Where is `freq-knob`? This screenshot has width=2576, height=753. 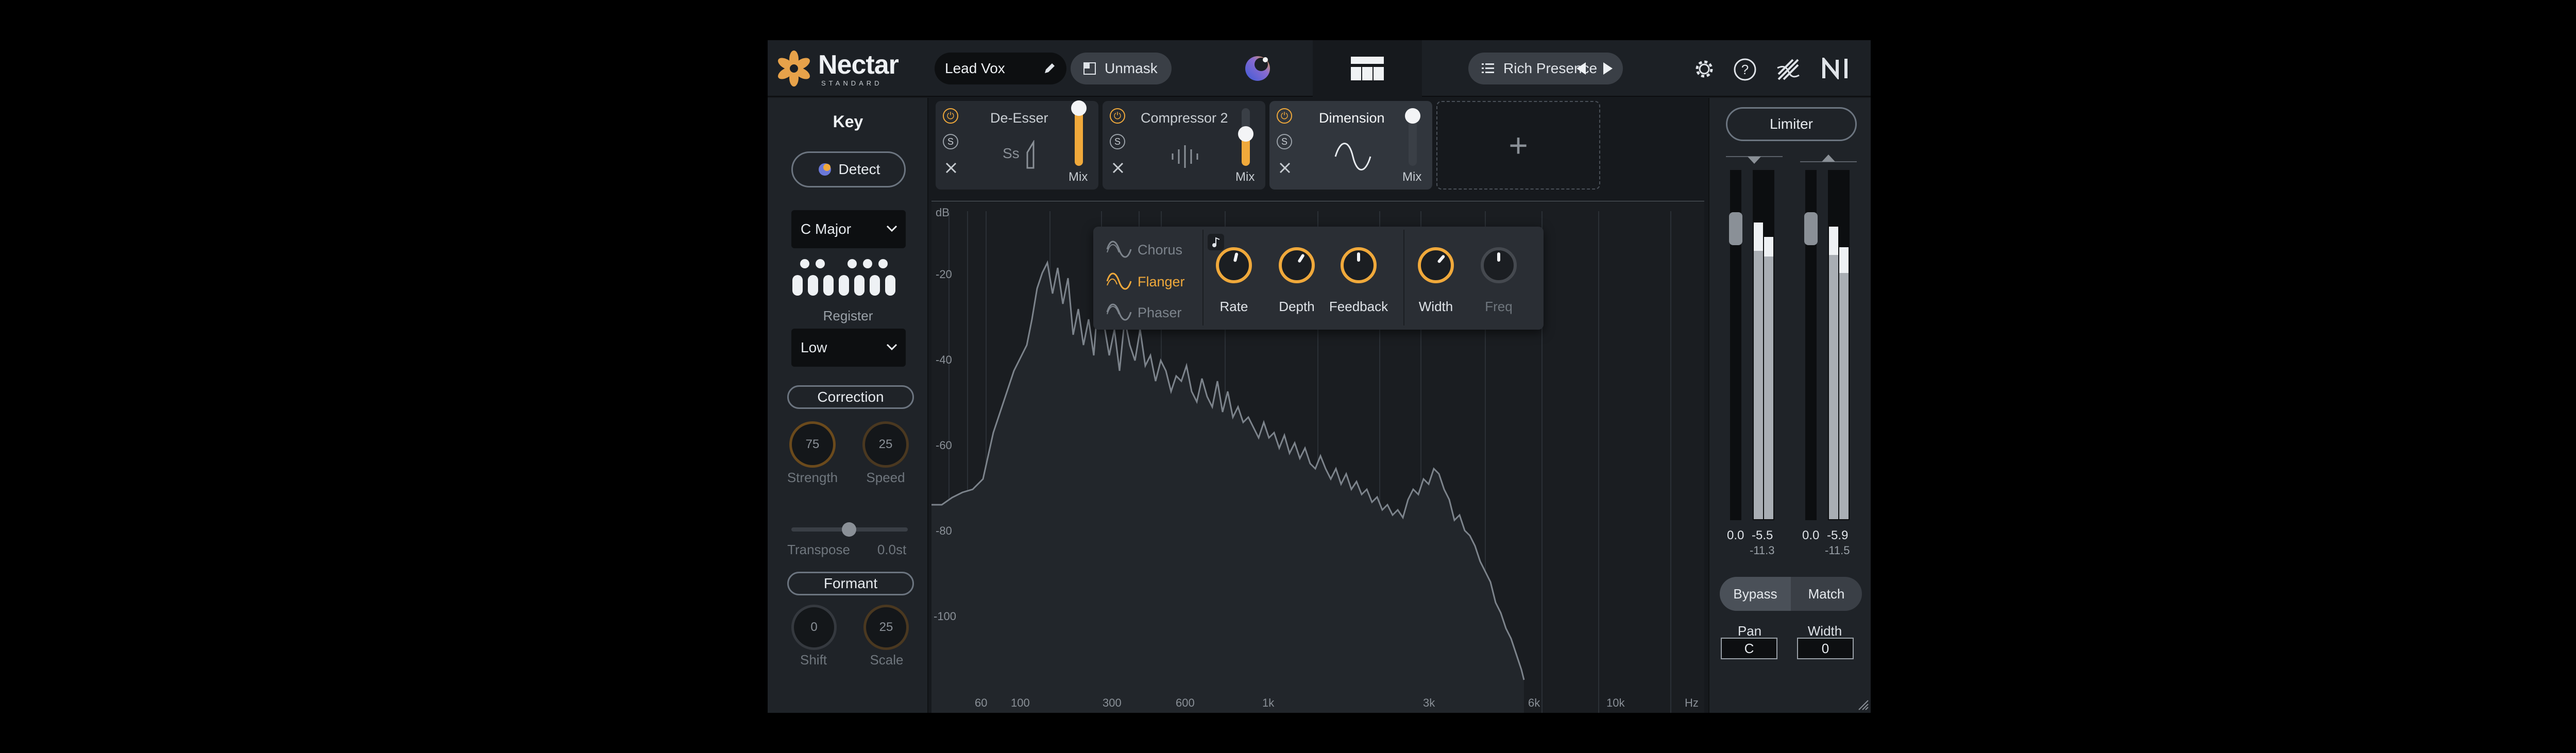 freq-knob is located at coordinates (1499, 265).